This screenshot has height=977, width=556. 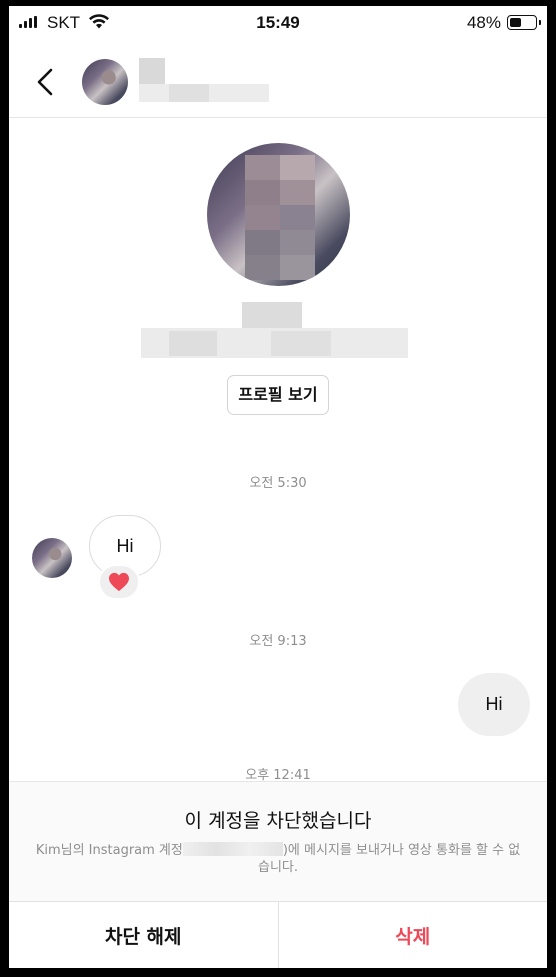 I want to click on reaction-badge, so click(x=119, y=582).